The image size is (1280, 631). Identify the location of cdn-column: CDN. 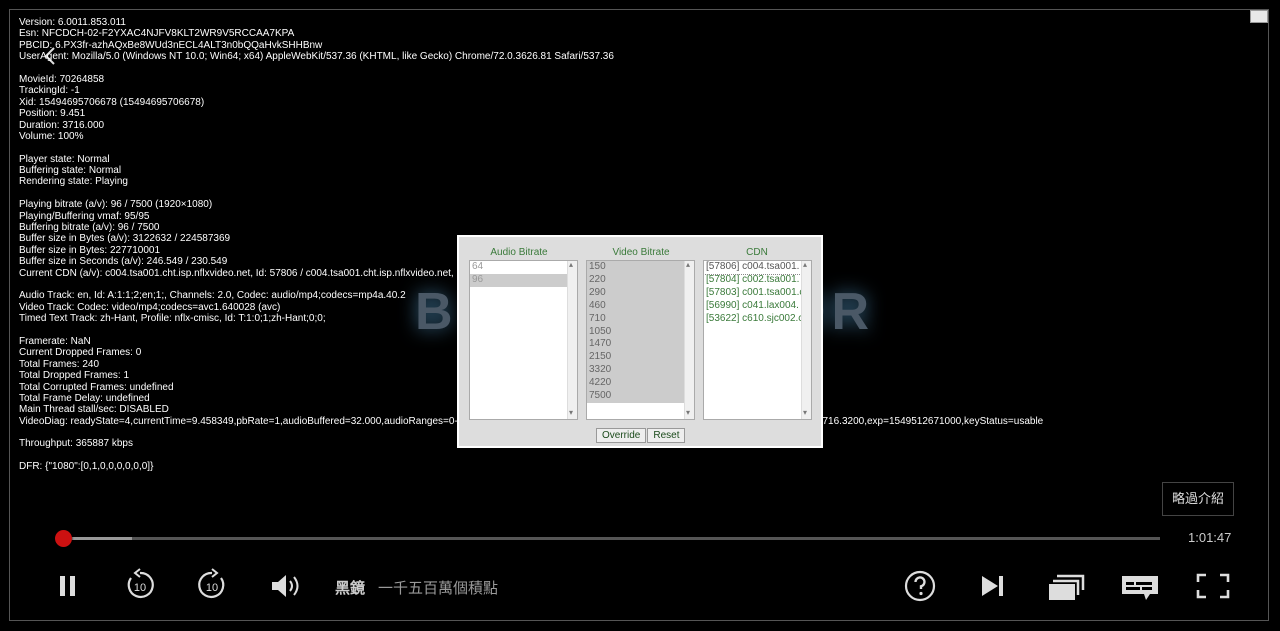
(757, 252).